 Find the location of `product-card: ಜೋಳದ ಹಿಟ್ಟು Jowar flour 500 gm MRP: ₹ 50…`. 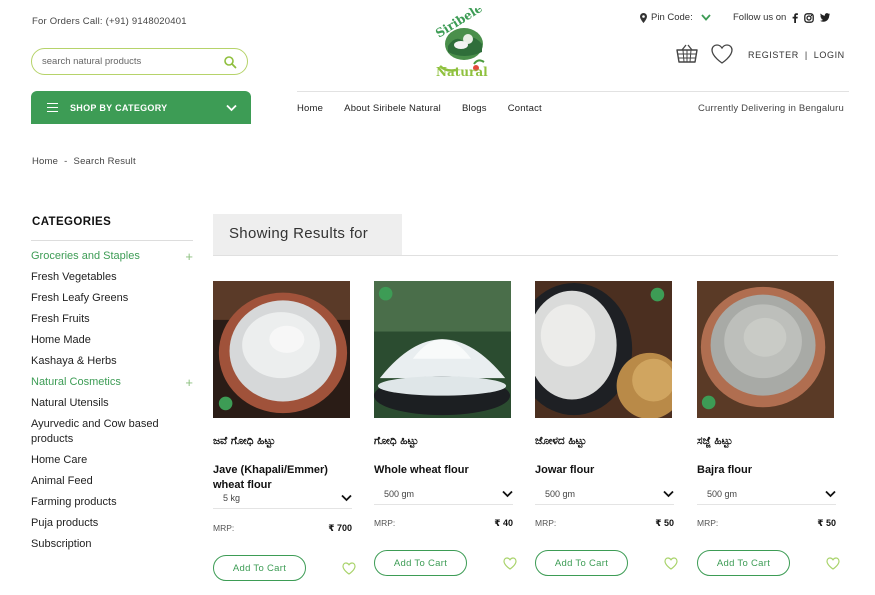

product-card: ಜೋಳದ ಹಿಟ್ಟು Jowar flour 500 gm MRP: ₹ 50… is located at coordinates (599, 428).